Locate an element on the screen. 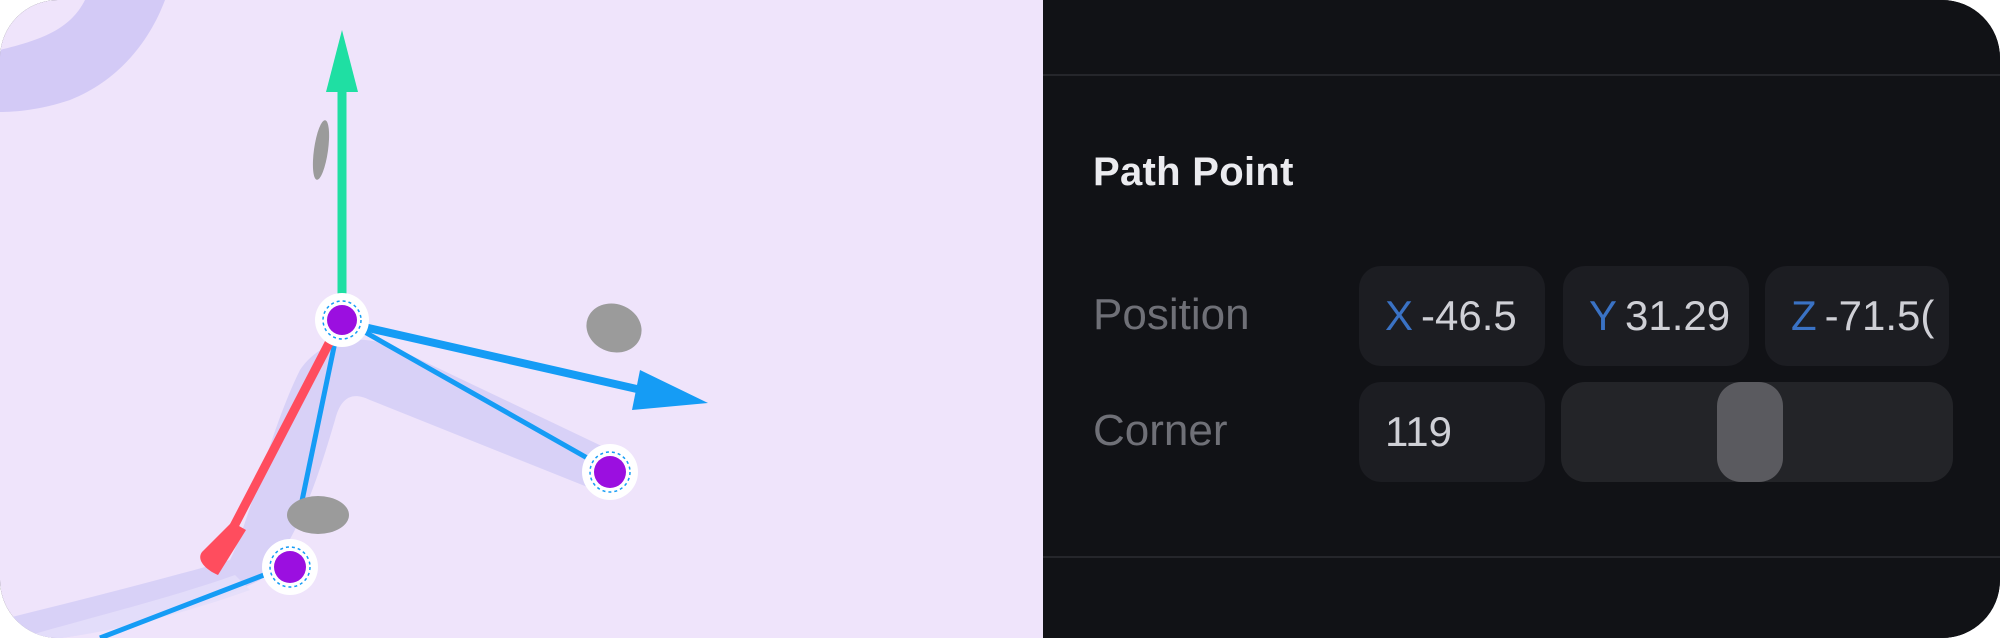 The image size is (2000, 638). path-tube-top is located at coordinates (82, 56).